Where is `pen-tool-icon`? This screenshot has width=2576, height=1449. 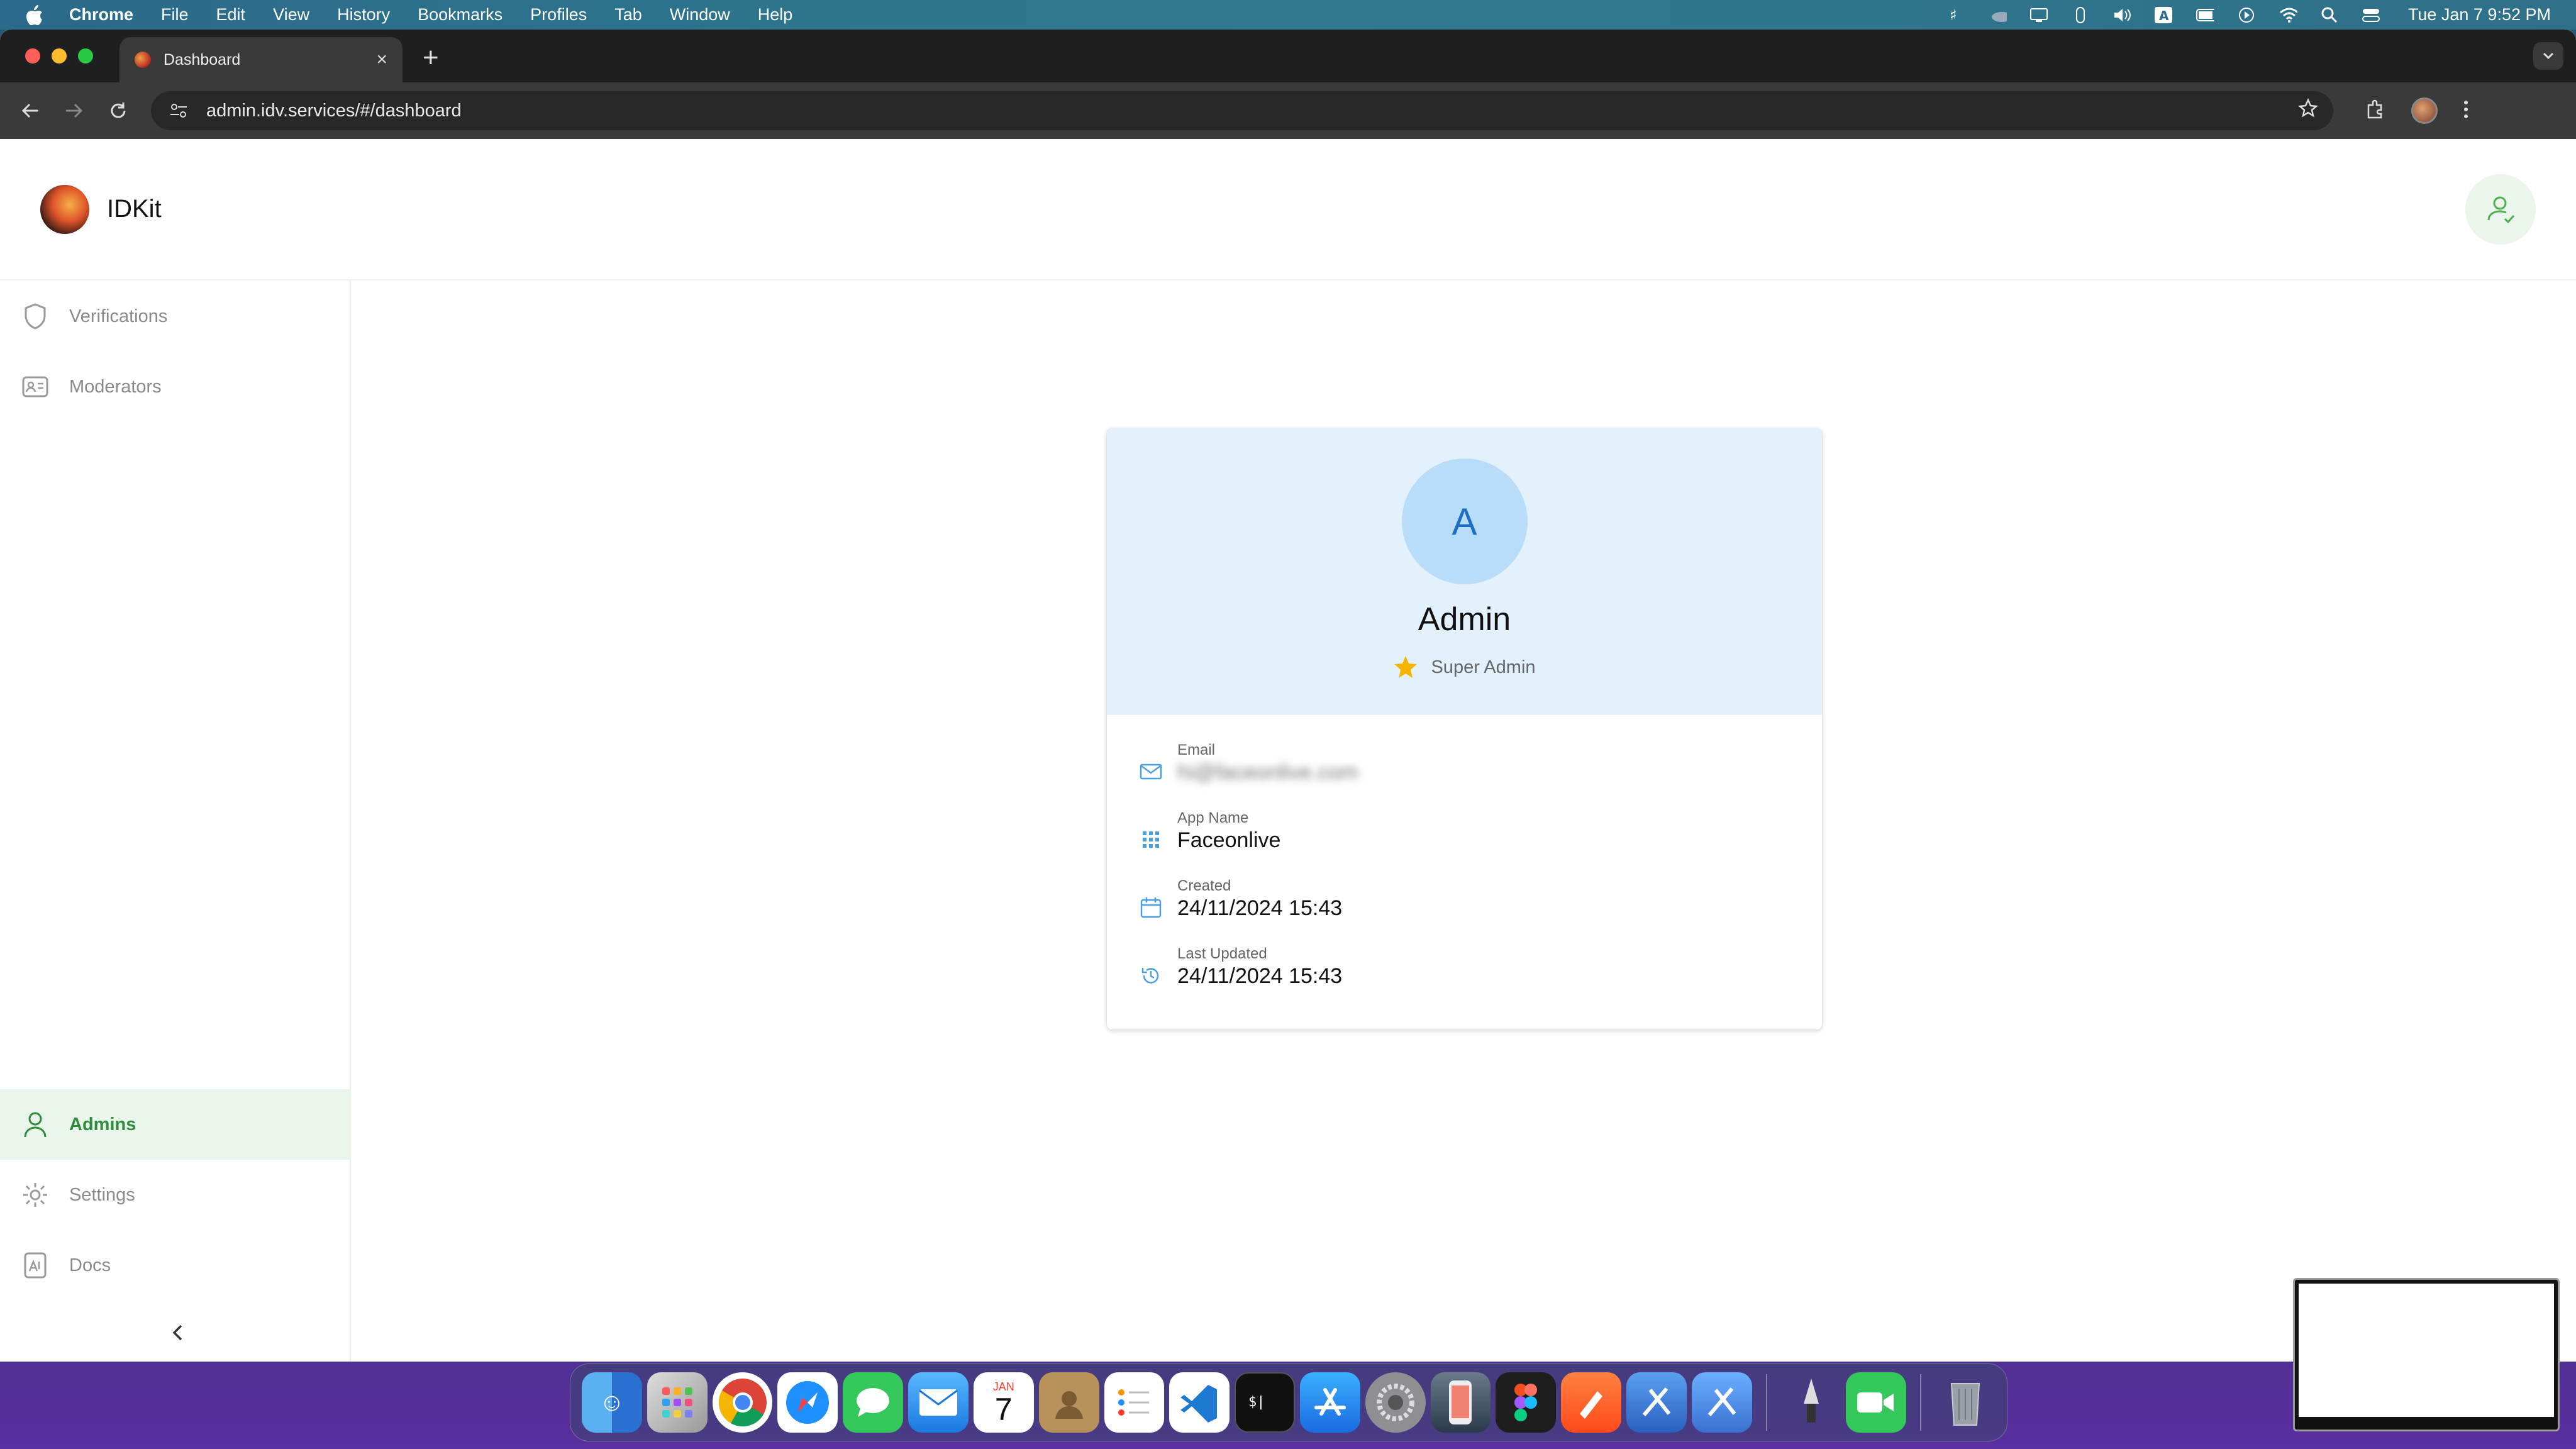
pen-tool-icon is located at coordinates (1591, 1402).